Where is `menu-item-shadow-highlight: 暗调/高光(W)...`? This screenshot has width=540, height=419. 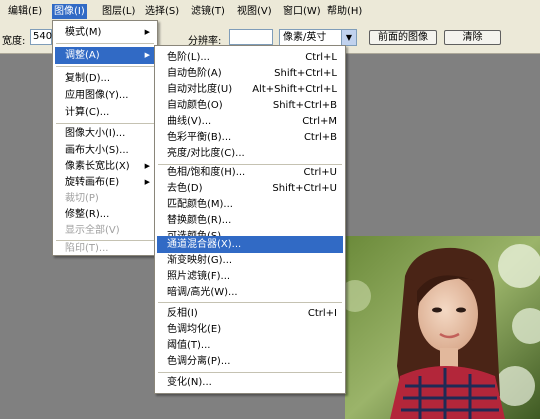 menu-item-shadow-highlight: 暗调/高光(W)... is located at coordinates (250, 292).